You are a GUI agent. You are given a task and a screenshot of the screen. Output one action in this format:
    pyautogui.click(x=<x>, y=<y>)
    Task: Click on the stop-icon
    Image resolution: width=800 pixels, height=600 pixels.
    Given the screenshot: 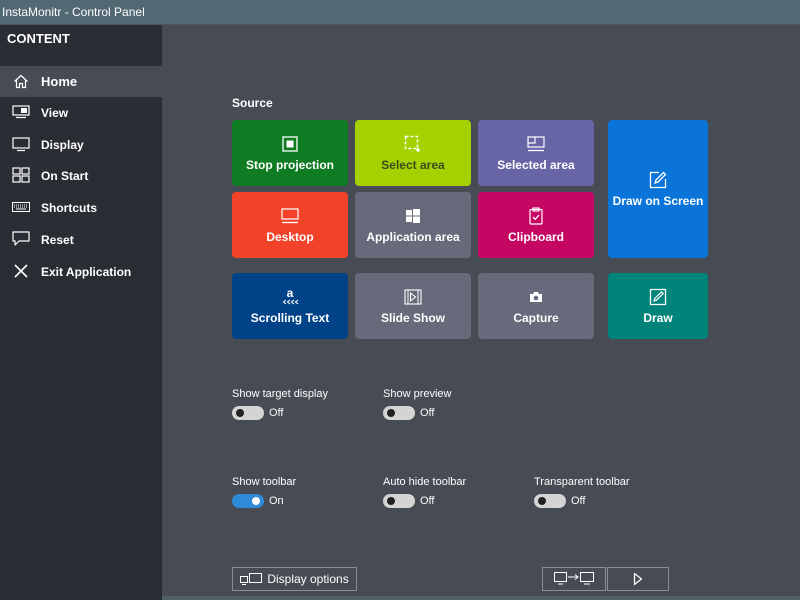 What is the action you would take?
    pyautogui.click(x=290, y=144)
    